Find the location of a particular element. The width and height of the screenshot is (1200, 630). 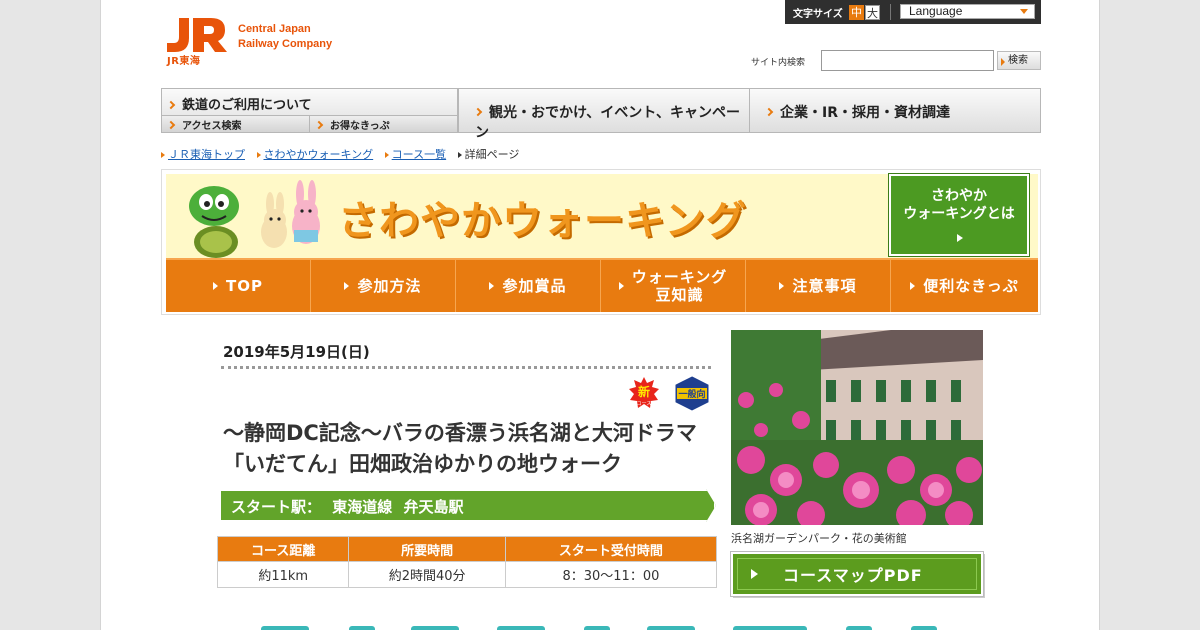

general-level-badge-icon: 一般向 is located at coordinates (692, 393).